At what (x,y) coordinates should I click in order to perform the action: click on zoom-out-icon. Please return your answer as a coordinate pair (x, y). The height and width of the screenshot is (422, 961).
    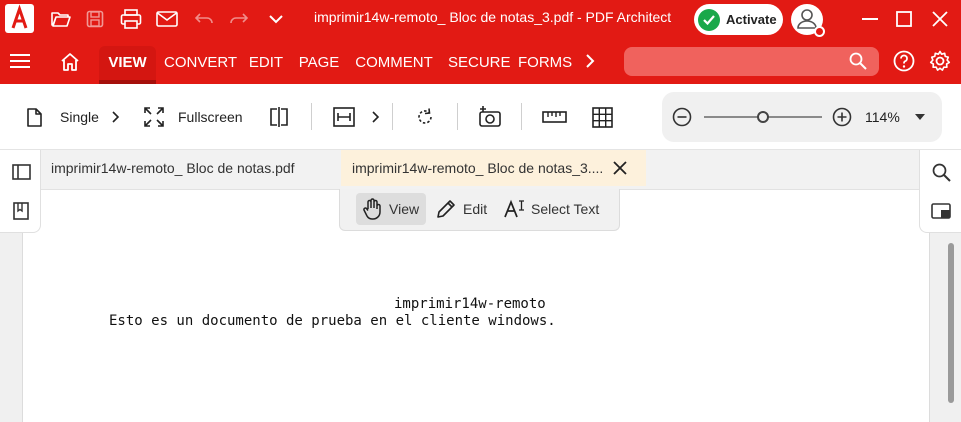
    Looking at the image, I should click on (682, 117).